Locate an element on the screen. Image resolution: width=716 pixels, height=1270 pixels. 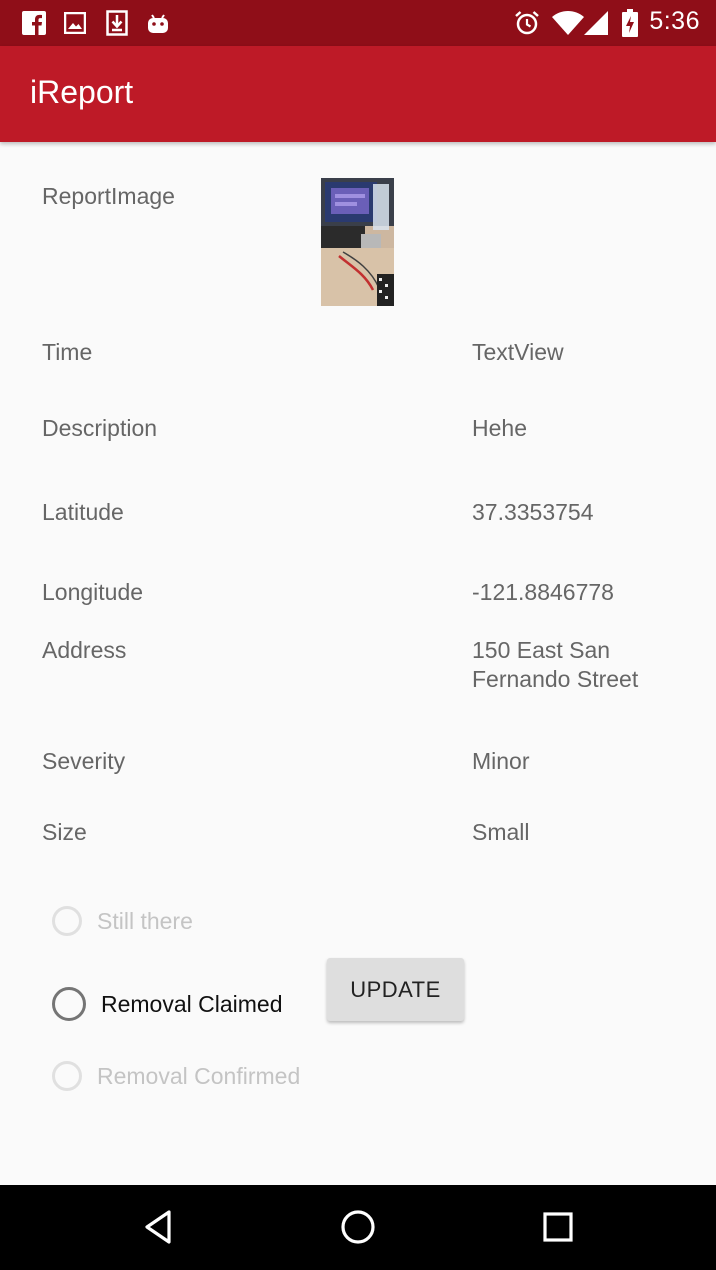
latitude-value: 37.3353754 is located at coordinates (533, 512).